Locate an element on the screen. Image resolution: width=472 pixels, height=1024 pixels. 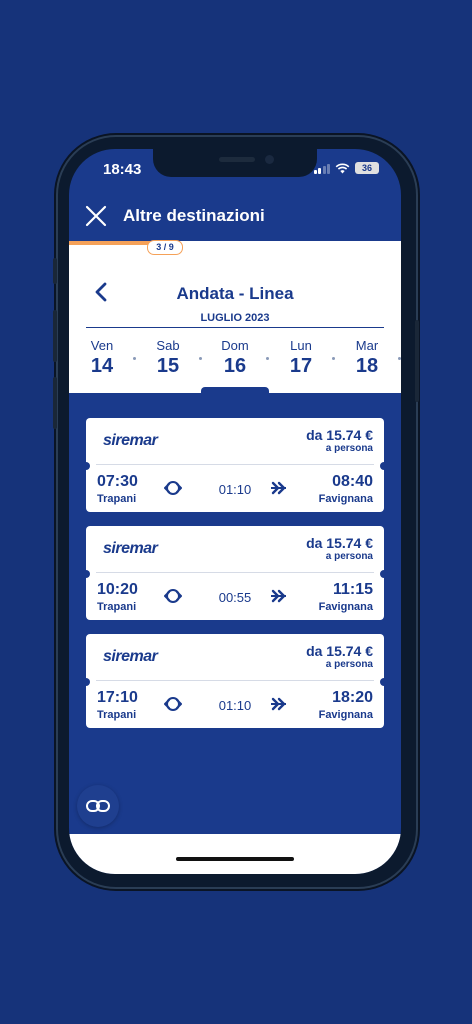
wifi-icon is located at coordinates (342, 168).